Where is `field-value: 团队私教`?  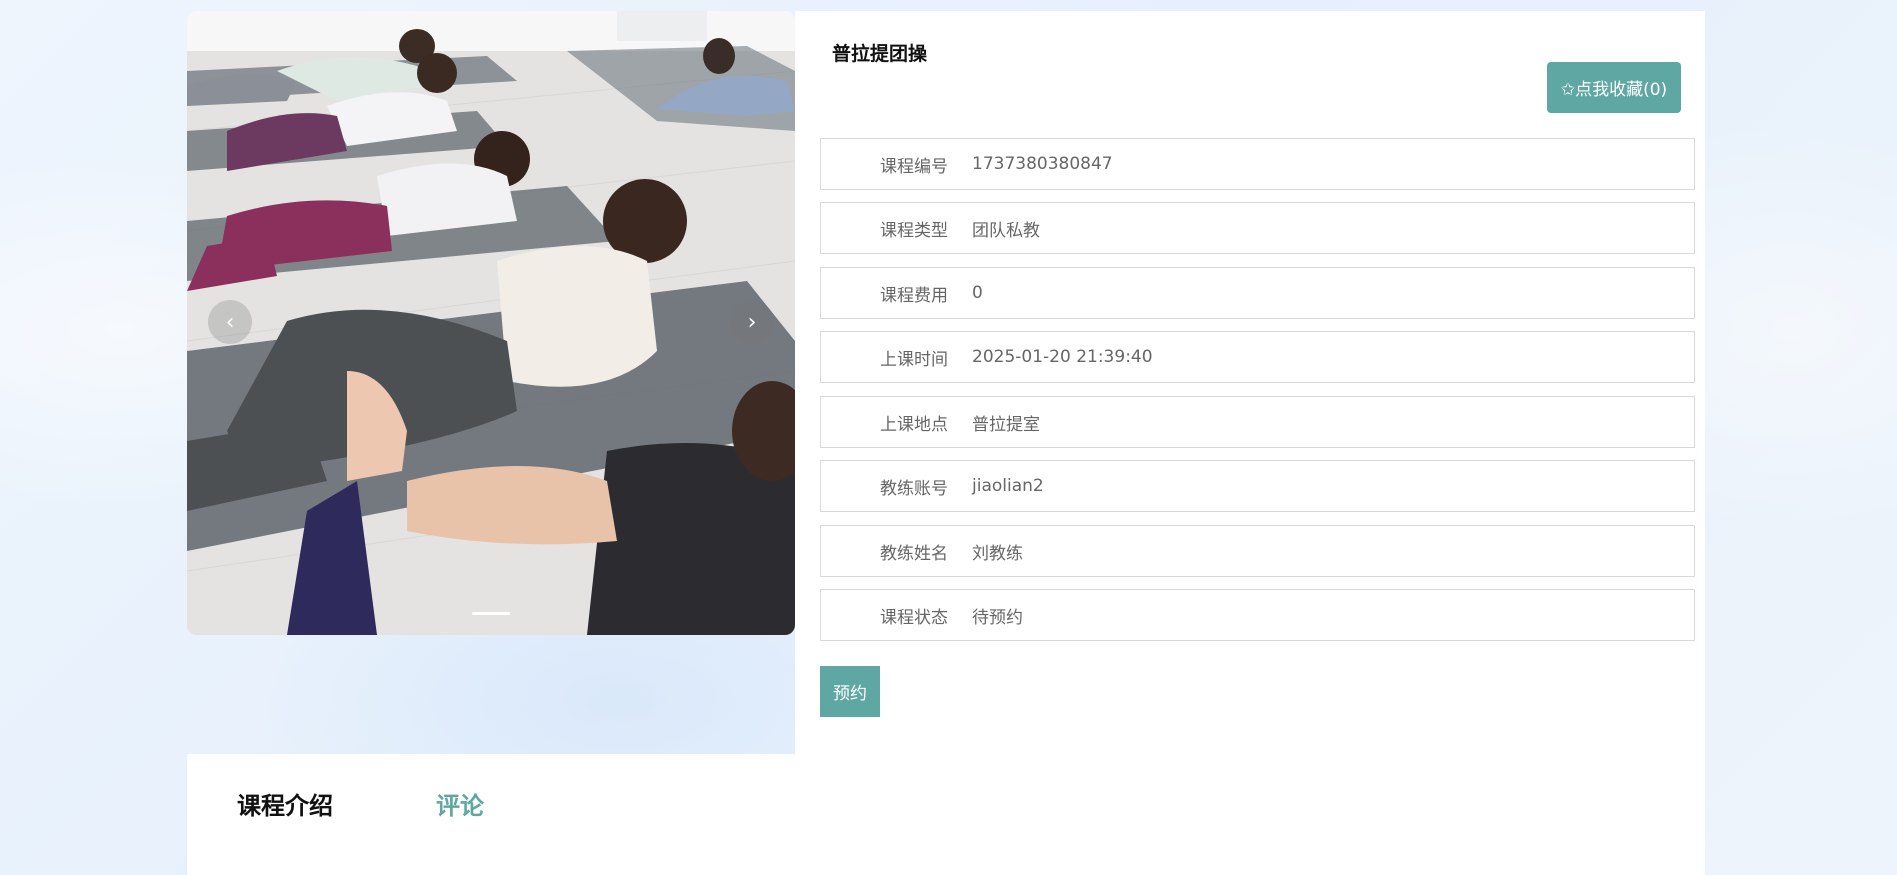 field-value: 团队私教 is located at coordinates (1006, 230).